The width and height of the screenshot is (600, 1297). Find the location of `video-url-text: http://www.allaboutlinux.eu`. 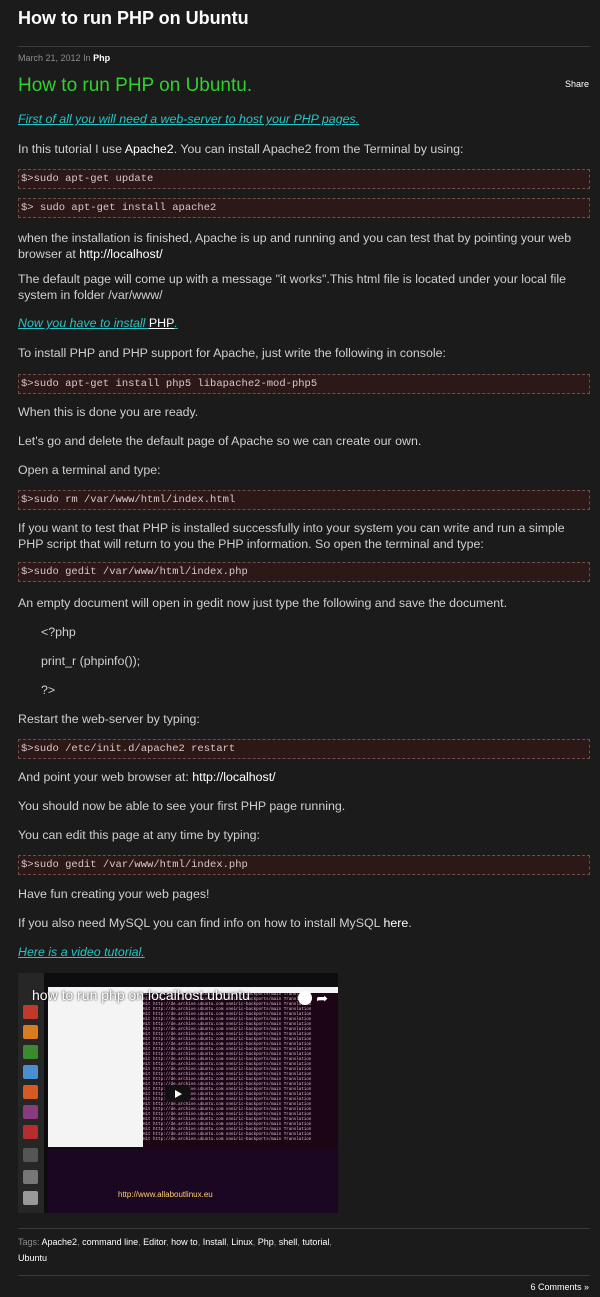

video-url-text: http://www.allaboutlinux.eu is located at coordinates (165, 1194).